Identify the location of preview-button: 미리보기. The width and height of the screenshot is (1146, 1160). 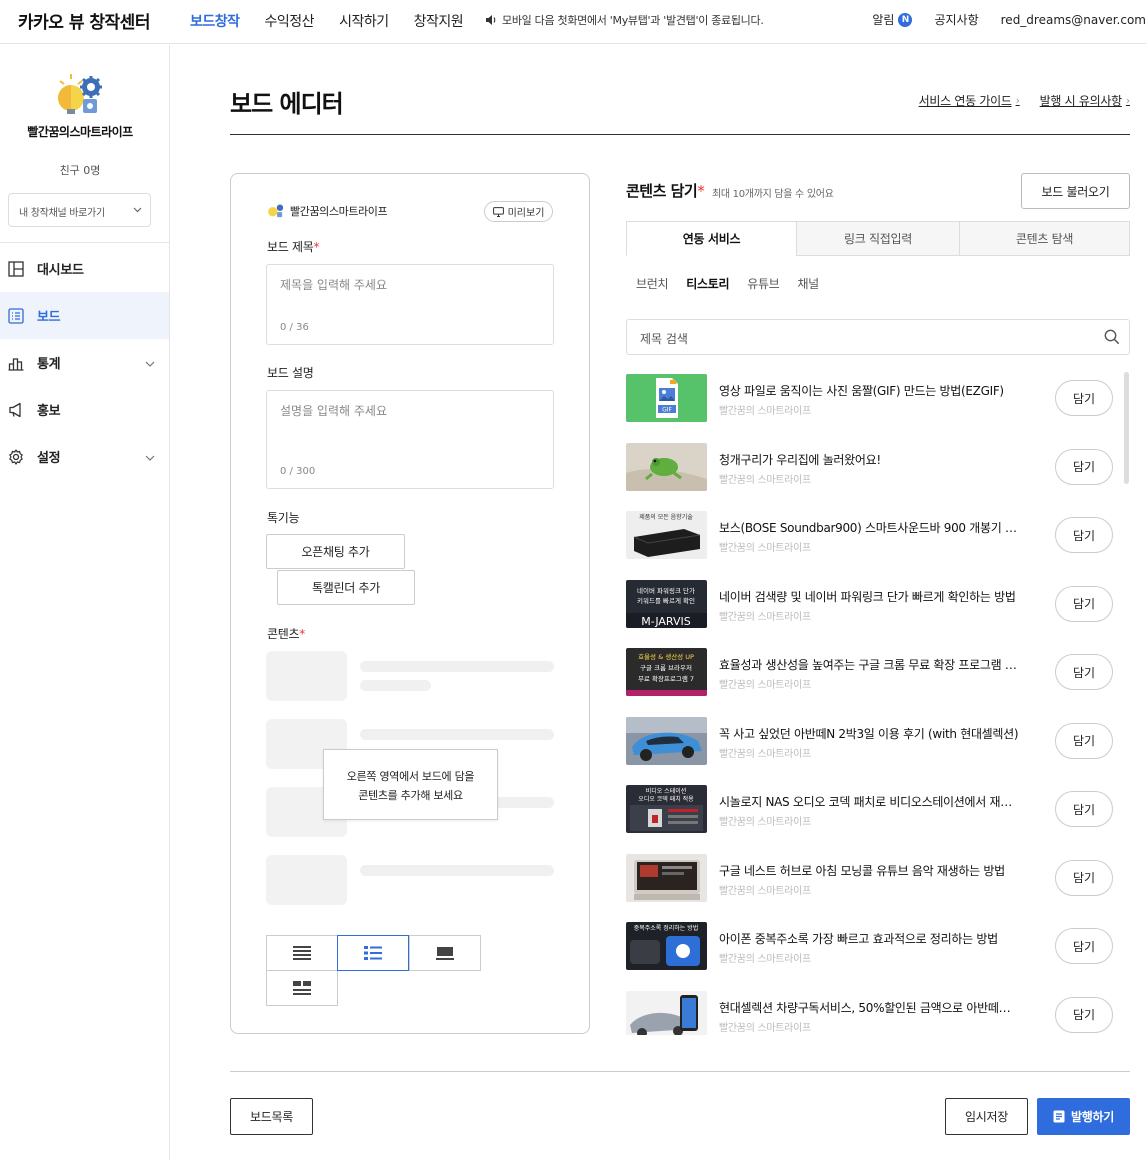
(518, 211).